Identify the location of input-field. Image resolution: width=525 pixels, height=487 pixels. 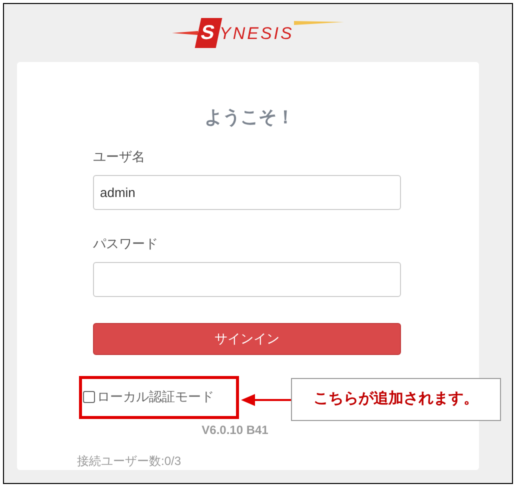
(247, 279).